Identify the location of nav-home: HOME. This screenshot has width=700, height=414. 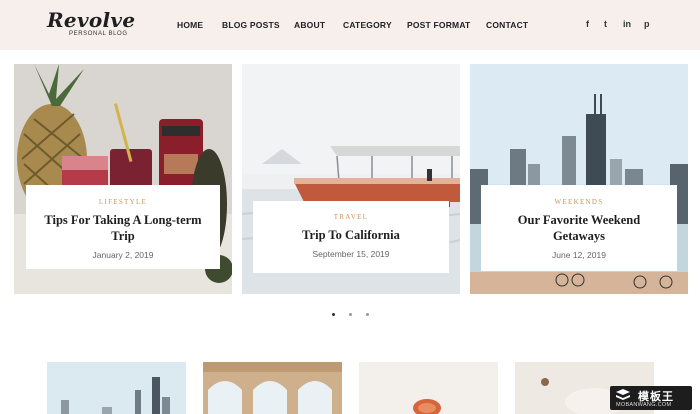
(190, 25).